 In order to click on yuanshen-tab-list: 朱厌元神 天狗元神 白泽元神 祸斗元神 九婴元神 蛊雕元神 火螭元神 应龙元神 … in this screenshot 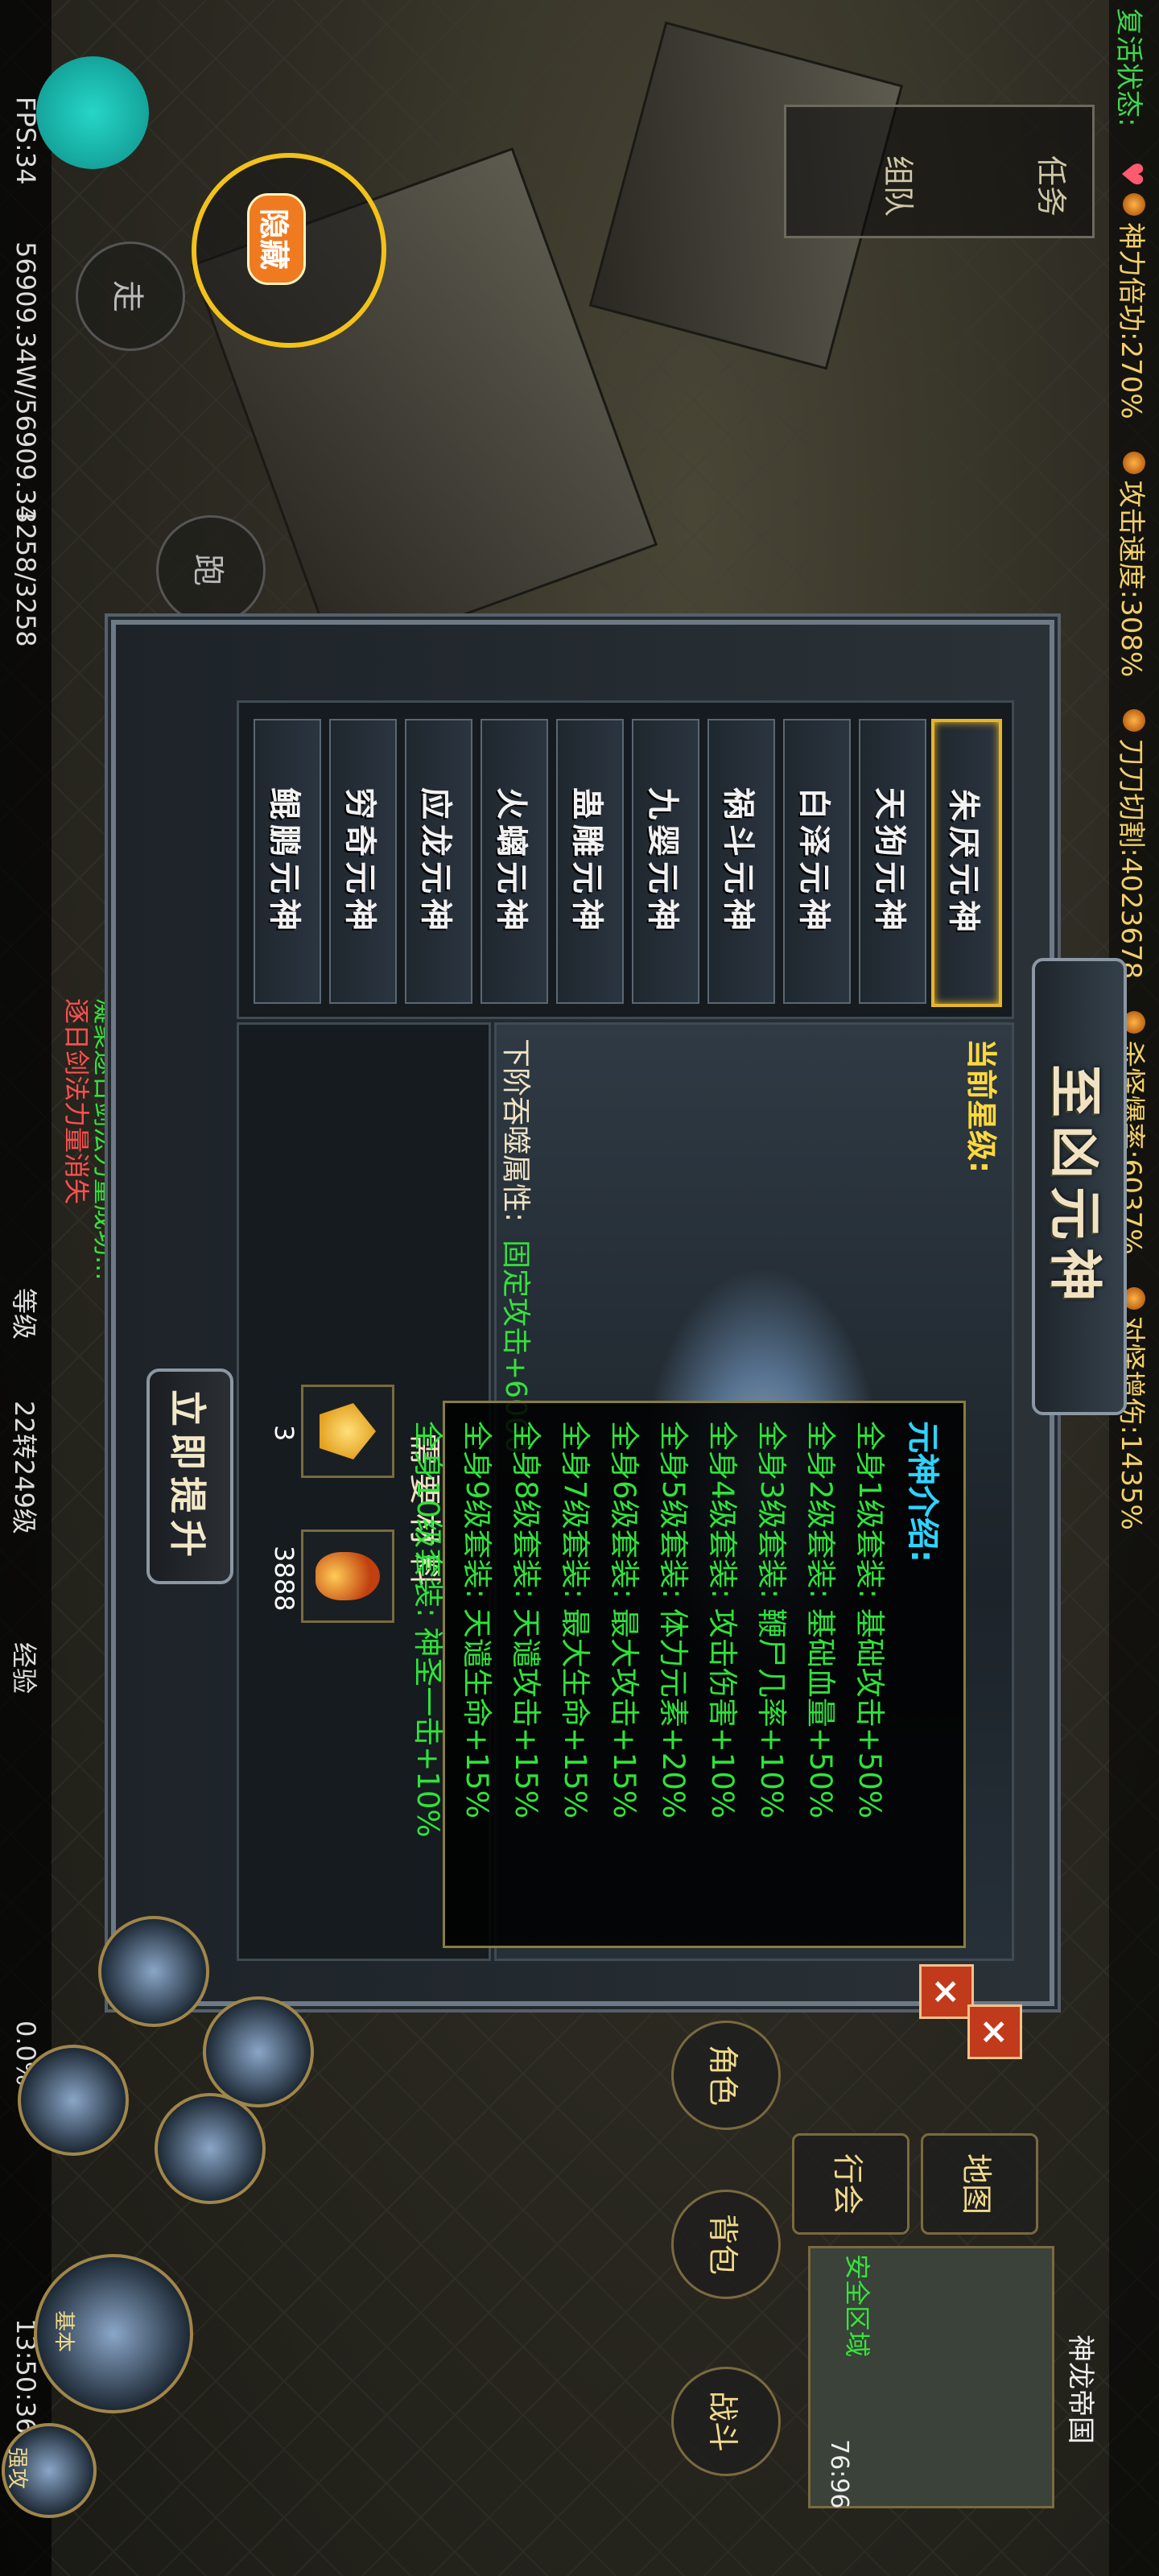, I will do `click(625, 859)`.